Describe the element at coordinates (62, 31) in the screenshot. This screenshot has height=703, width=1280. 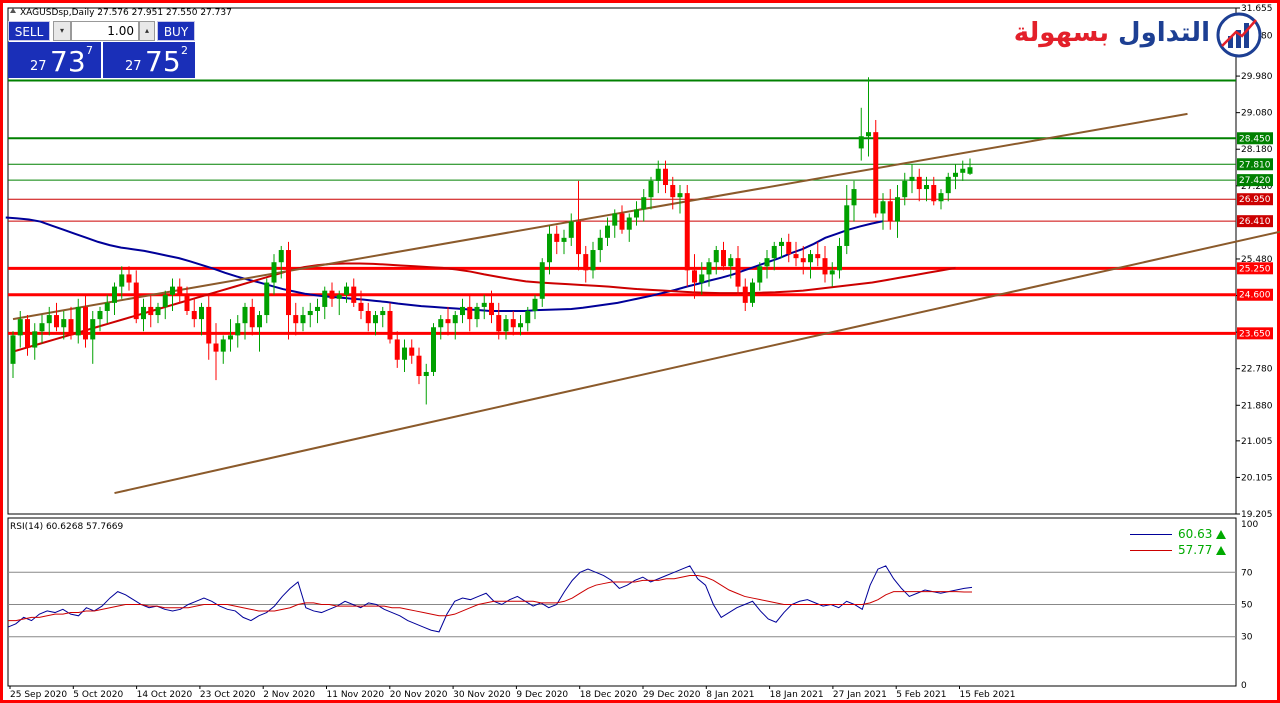
I see `lot-decrease-icon: ▾` at that location.